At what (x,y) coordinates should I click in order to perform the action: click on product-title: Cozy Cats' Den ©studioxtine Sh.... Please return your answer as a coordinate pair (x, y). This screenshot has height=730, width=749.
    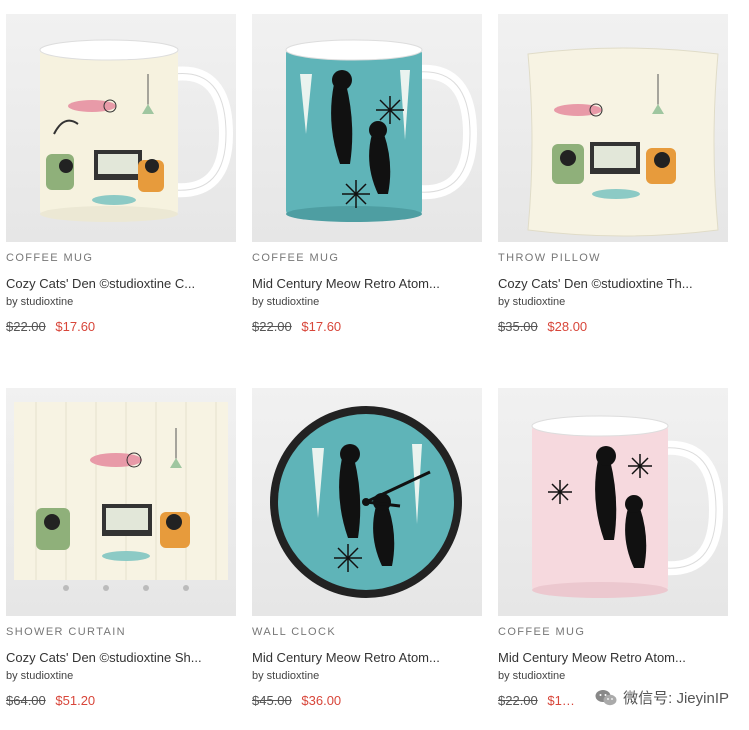
    Looking at the image, I should click on (121, 658).